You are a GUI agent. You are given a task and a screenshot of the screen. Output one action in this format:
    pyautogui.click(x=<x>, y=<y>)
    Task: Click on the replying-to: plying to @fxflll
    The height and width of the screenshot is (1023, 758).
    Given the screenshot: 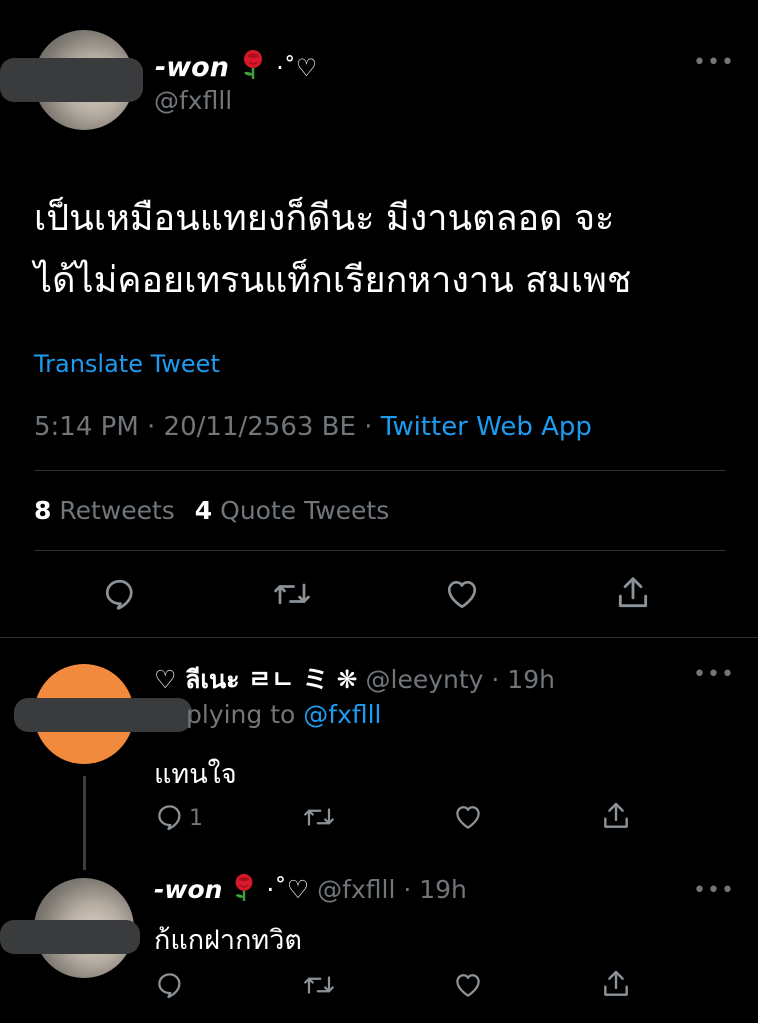 What is the action you would take?
    pyautogui.click(x=284, y=714)
    